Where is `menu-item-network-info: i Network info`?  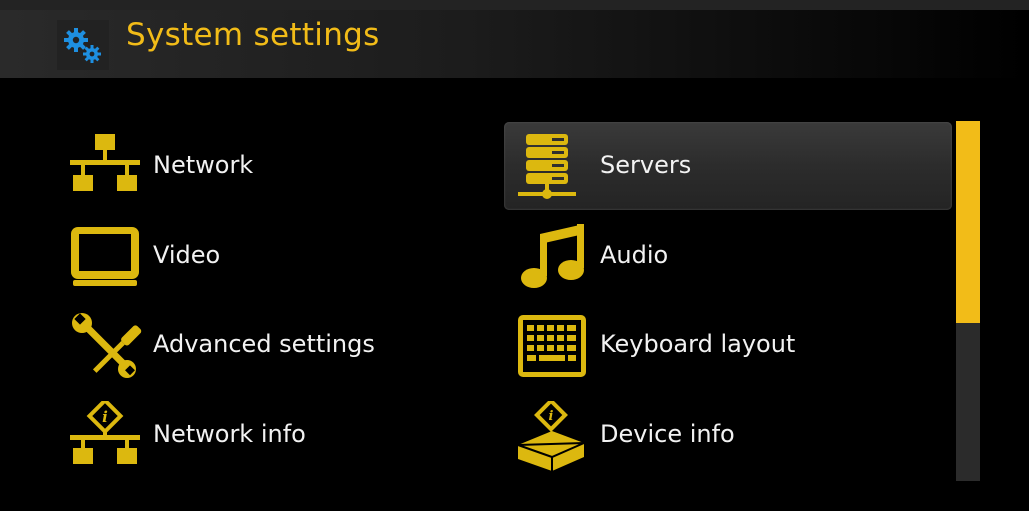
menu-item-network-info: i Network info is located at coordinates (281, 435).